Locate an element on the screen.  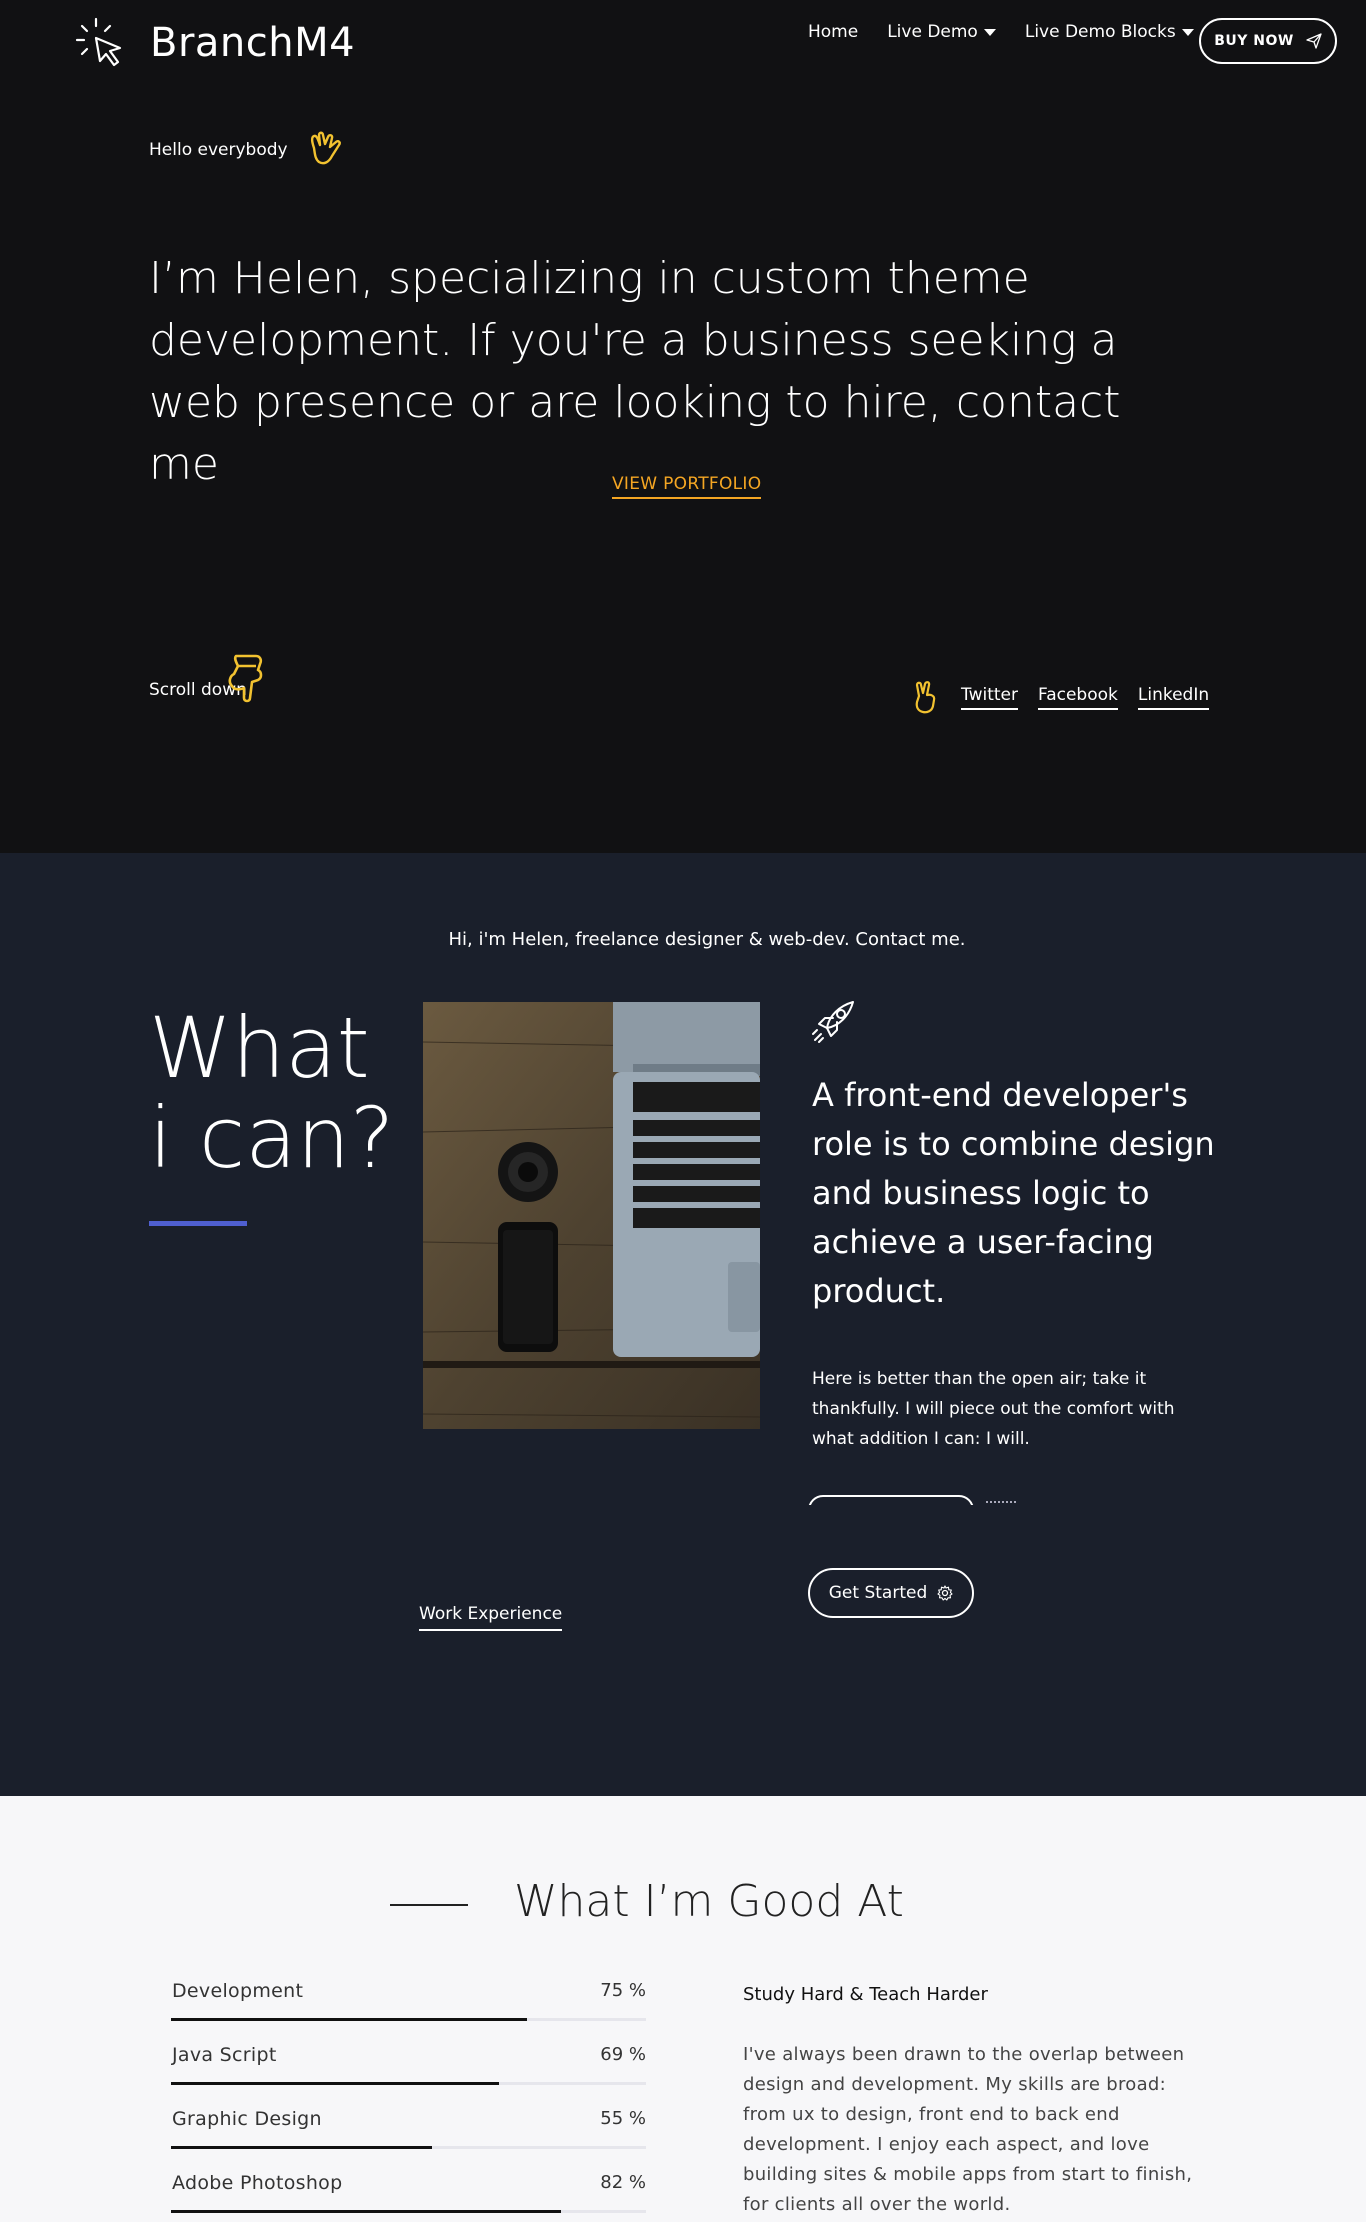
get-started-button: Get Started is located at coordinates (891, 1593).